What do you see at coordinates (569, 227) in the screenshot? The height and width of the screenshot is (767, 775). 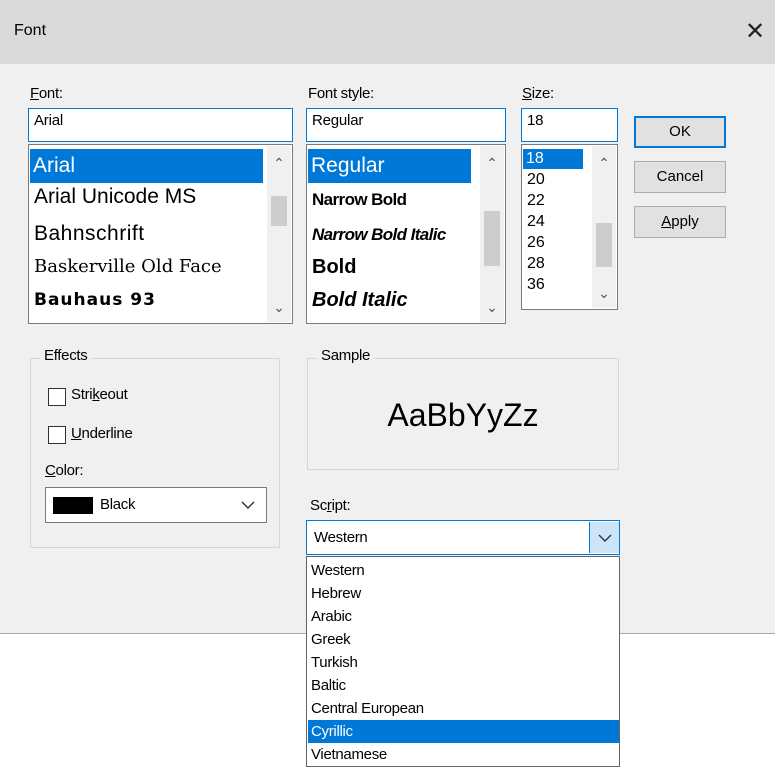 I see `size-list: 18 20 22 24 26 28 36 ⌃ ⌄` at bounding box center [569, 227].